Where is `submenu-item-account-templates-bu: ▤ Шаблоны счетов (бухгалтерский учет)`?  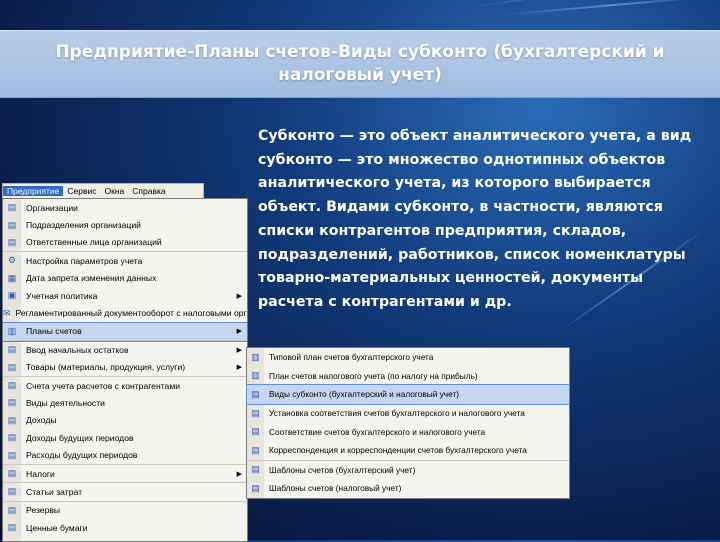 submenu-item-account-templates-bu: ▤ Шаблоны счетов (бухгалтерский учет) is located at coordinates (408, 469).